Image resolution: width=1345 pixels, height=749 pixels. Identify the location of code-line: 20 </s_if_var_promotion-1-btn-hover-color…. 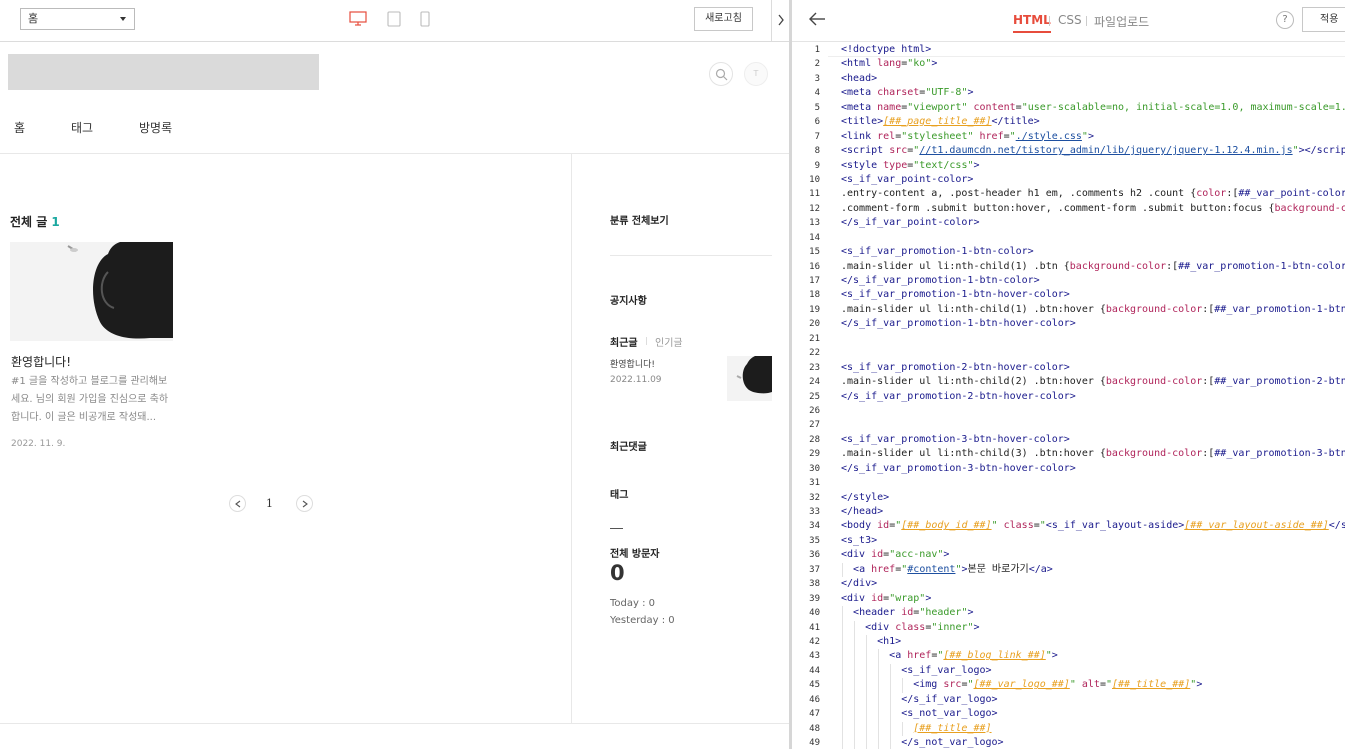
(942, 324).